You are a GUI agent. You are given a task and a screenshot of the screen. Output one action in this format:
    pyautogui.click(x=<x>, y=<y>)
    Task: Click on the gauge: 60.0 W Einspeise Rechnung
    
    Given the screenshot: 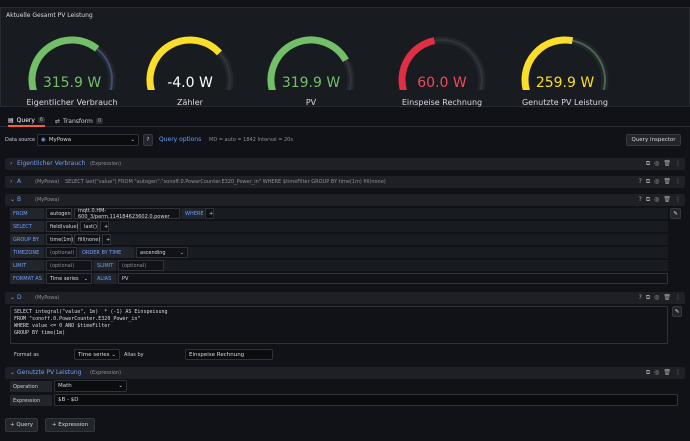 What is the action you would take?
    pyautogui.click(x=442, y=70)
    